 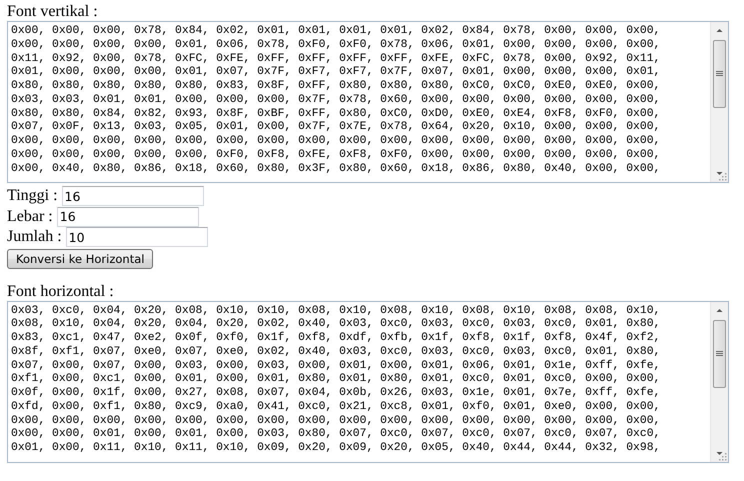 I want to click on section-label: Font horizontal :, so click(x=60, y=291).